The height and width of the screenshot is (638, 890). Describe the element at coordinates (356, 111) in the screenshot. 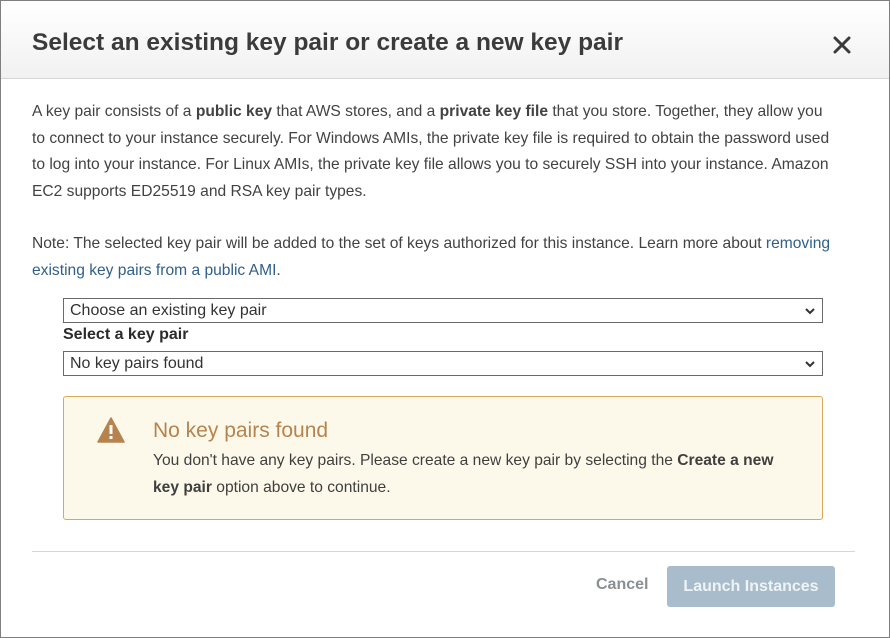

I see `intro-text: that AWS stores, and a` at that location.